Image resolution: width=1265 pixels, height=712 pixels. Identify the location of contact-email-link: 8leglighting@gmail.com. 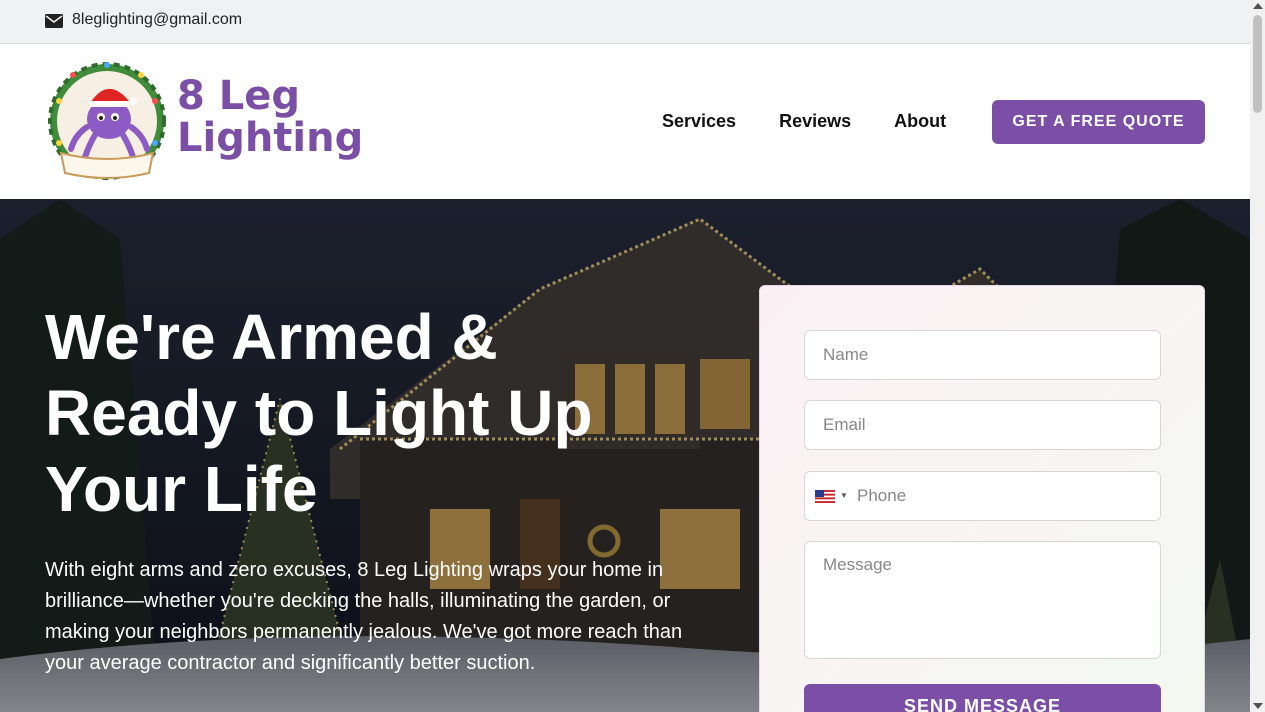
(157, 20).